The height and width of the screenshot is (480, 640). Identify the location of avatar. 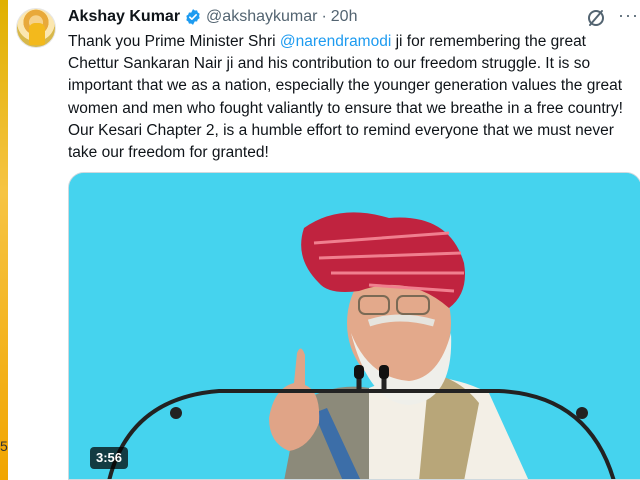
(36, 28).